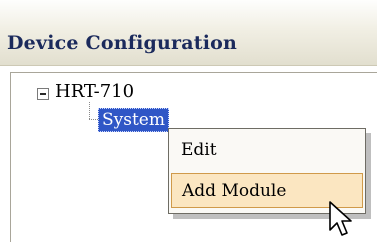  I want to click on tree-collapse-icon, so click(43, 94).